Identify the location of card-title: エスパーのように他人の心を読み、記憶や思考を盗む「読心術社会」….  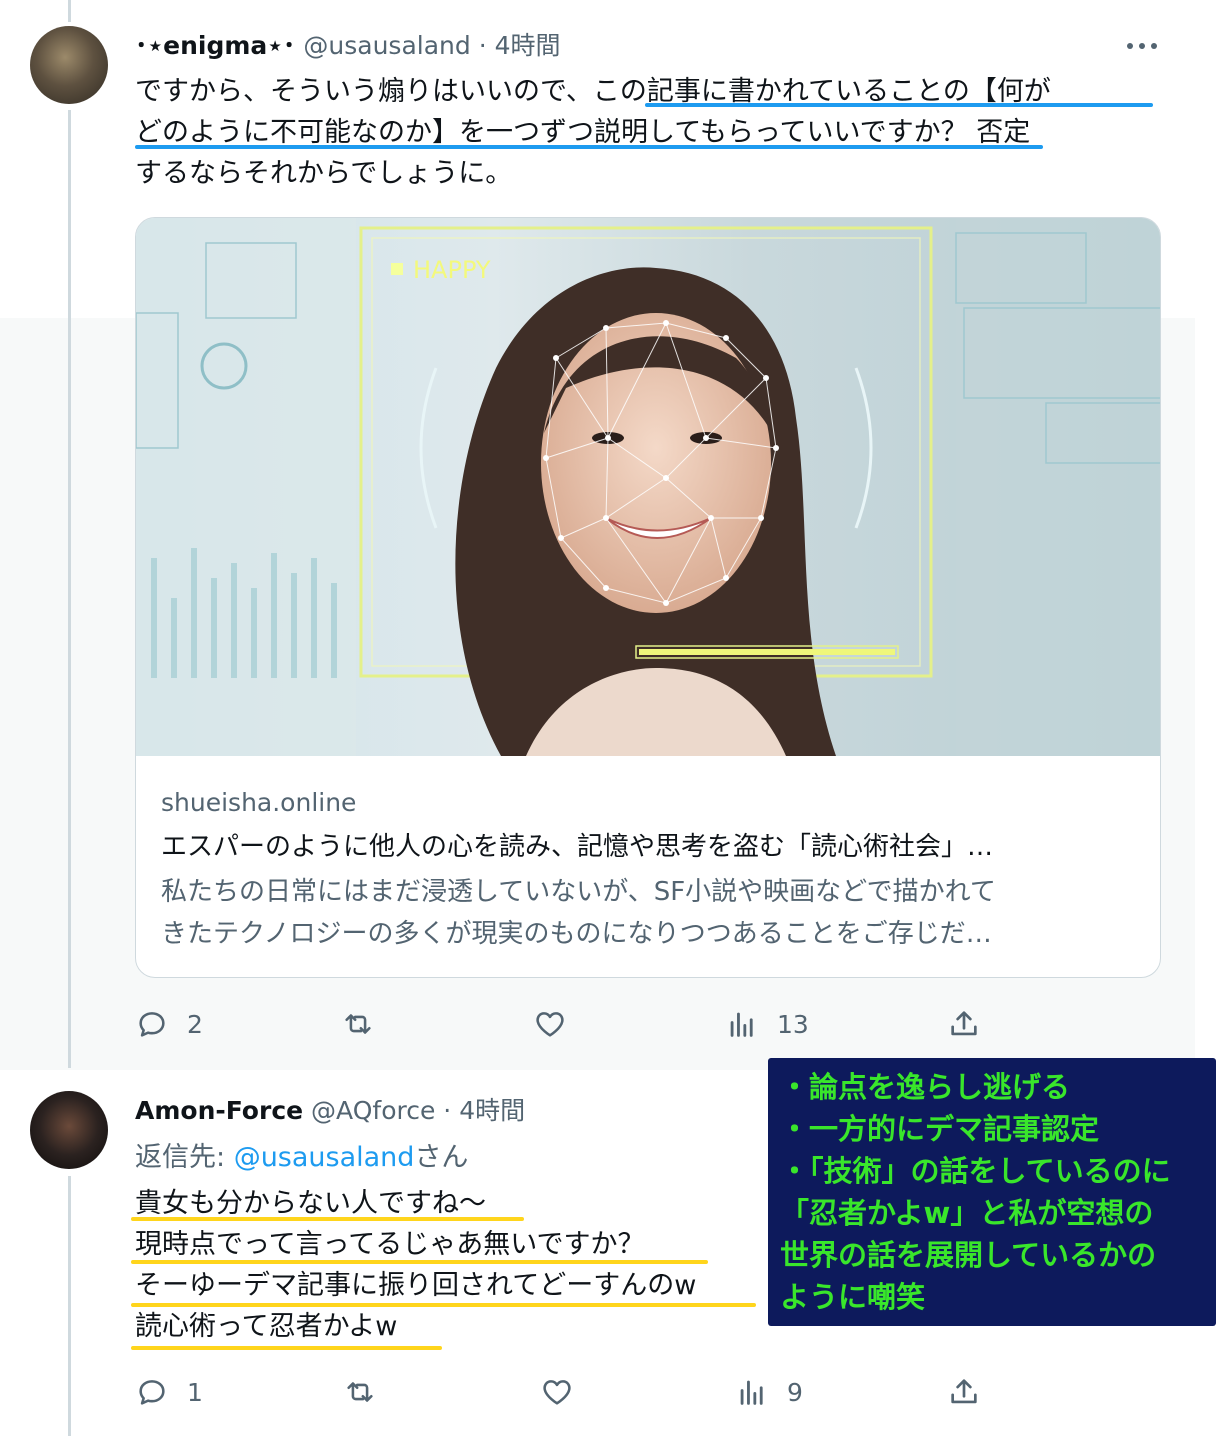
(640, 847).